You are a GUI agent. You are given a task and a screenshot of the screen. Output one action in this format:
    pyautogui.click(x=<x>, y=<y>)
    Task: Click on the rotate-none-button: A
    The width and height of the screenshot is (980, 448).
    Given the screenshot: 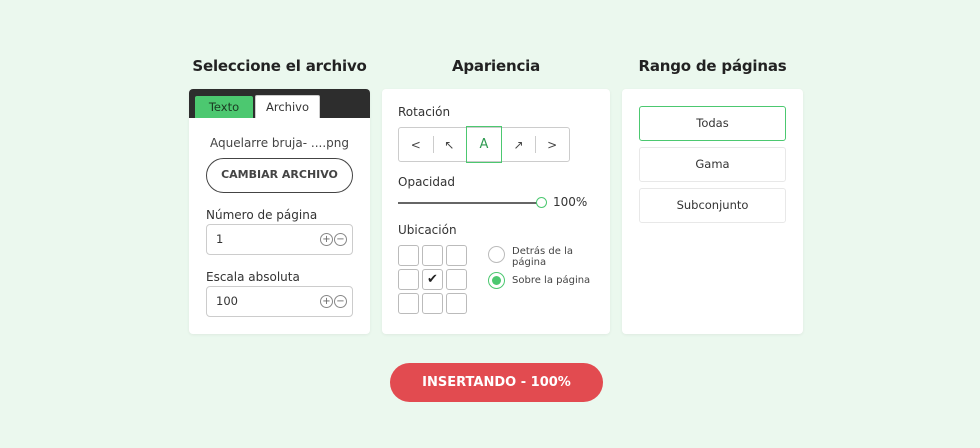 What is the action you would take?
    pyautogui.click(x=484, y=144)
    